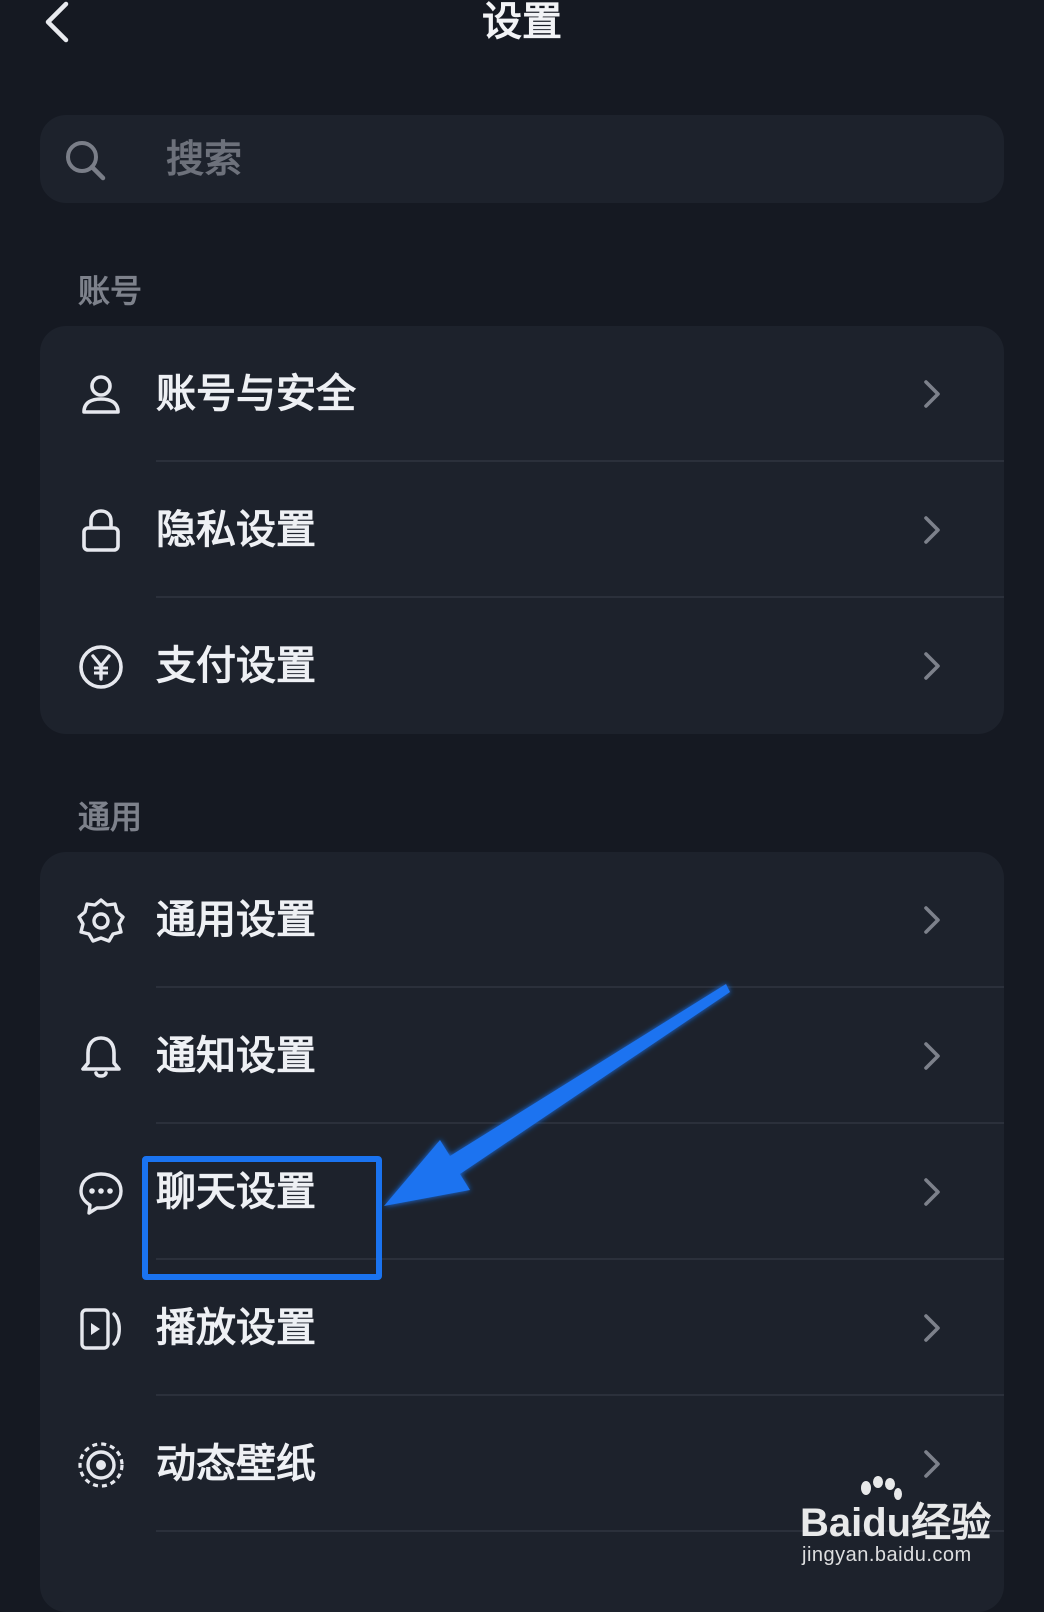  I want to click on settings-item-label: 播放设置, so click(236, 1328).